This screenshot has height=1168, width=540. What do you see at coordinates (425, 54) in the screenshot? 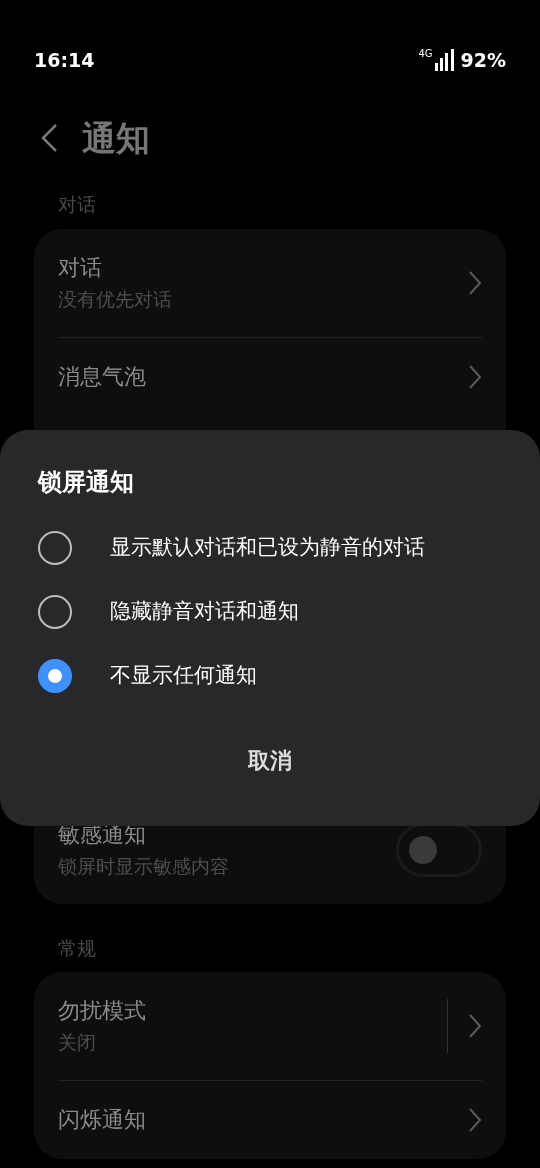
I see `network-label: 4G` at bounding box center [425, 54].